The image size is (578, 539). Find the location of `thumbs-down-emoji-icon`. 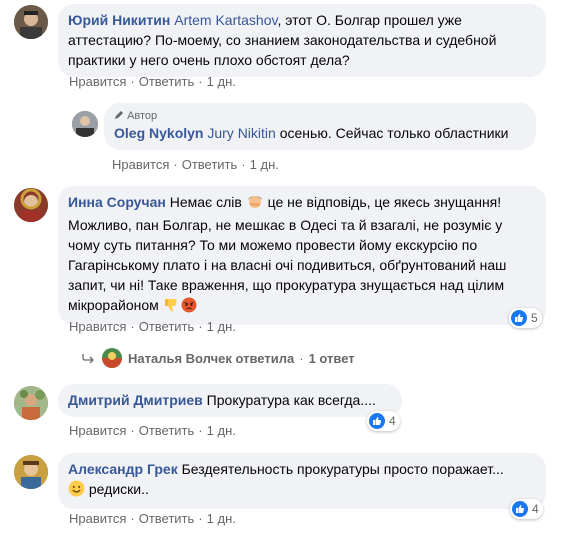

thumbs-down-emoji-icon is located at coordinates (171, 307).